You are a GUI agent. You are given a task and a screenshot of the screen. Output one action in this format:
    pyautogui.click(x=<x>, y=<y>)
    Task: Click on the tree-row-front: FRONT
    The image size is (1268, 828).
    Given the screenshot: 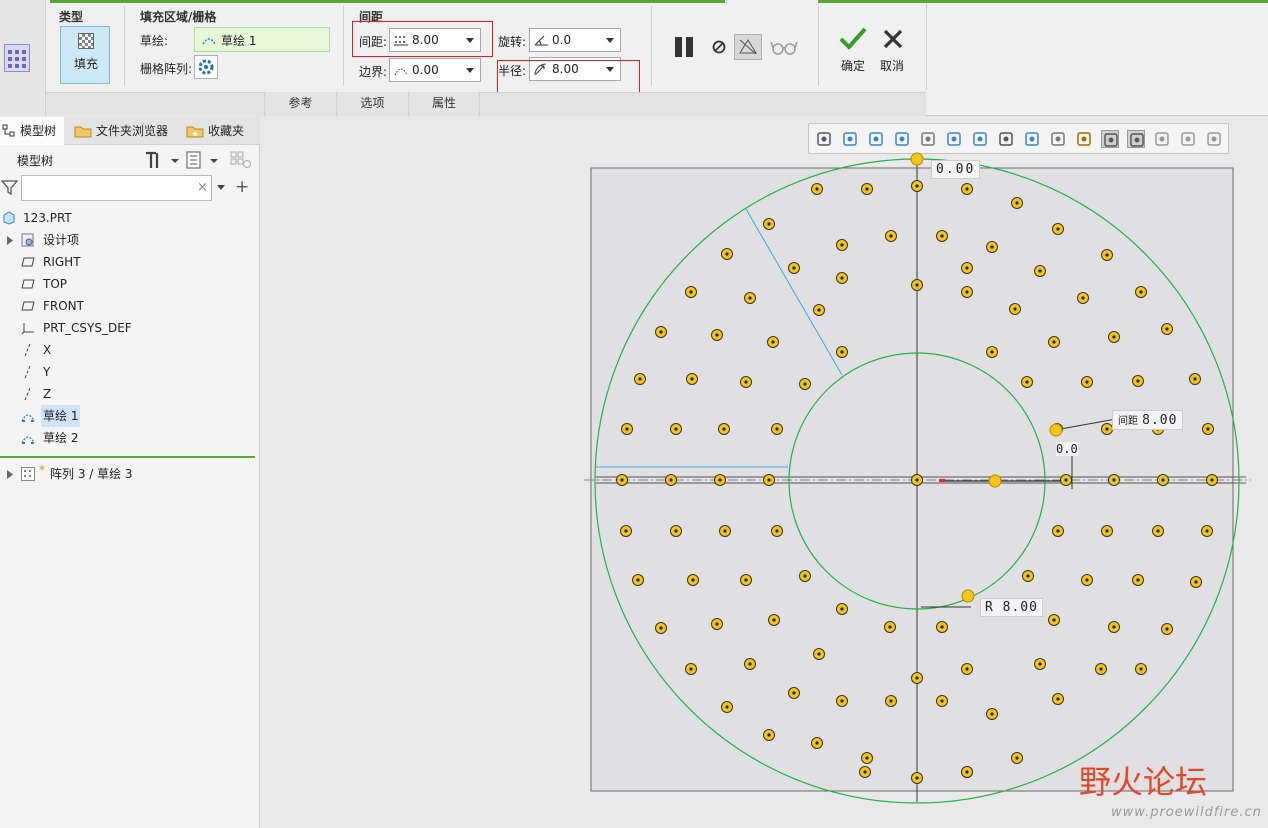 What is the action you would take?
    pyautogui.click(x=130, y=306)
    